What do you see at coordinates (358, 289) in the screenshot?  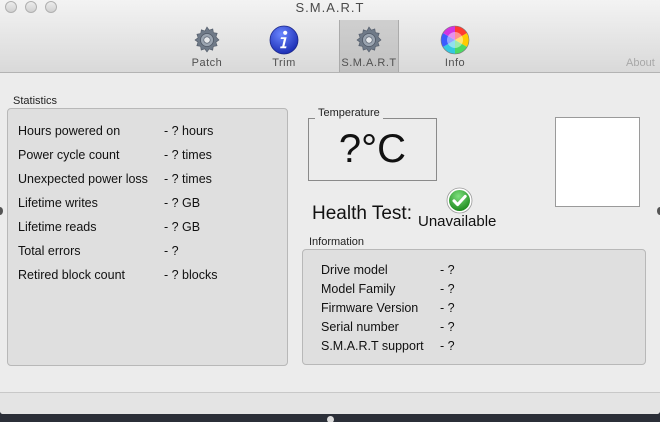 I see `info-label: Model Family` at bounding box center [358, 289].